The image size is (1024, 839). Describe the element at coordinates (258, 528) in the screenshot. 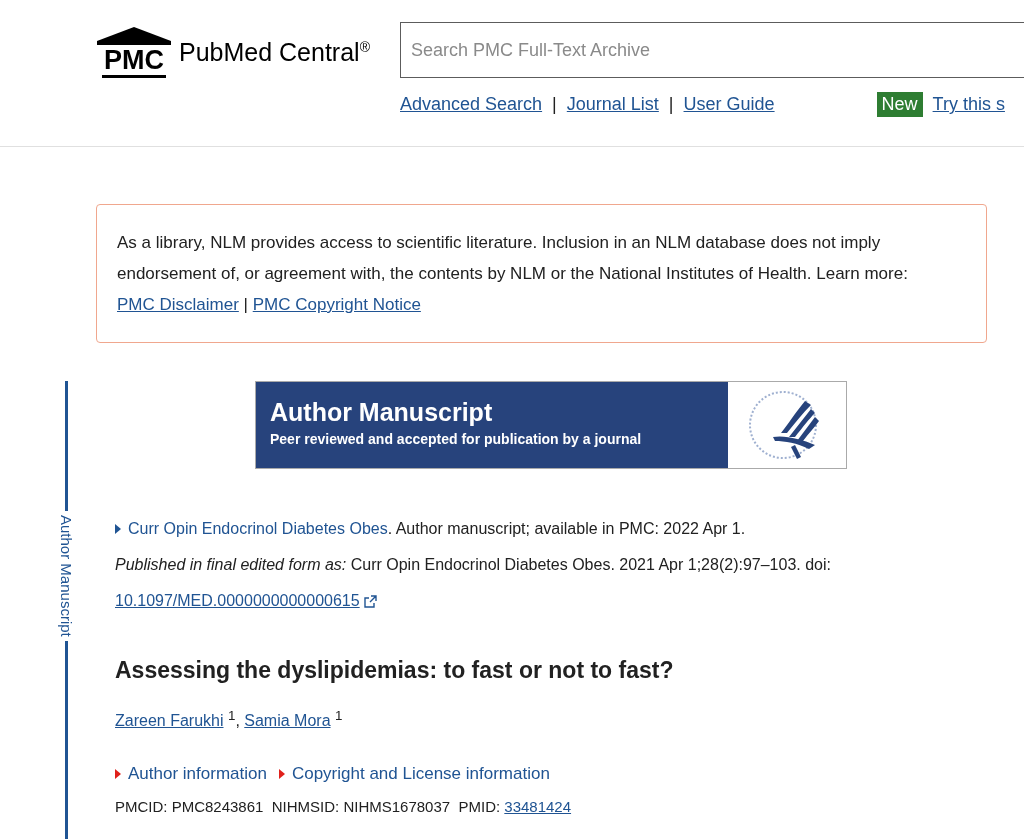

I see `journal-link: Curr Opin Endocrinol Diabetes Obes` at that location.